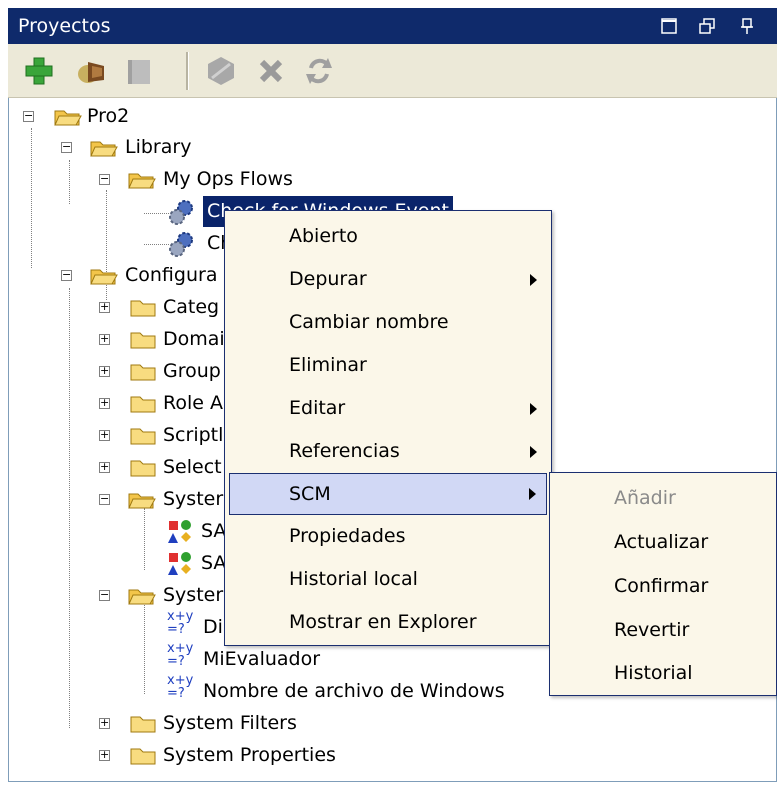  I want to click on menu-item-label: Abierto, so click(323, 236).